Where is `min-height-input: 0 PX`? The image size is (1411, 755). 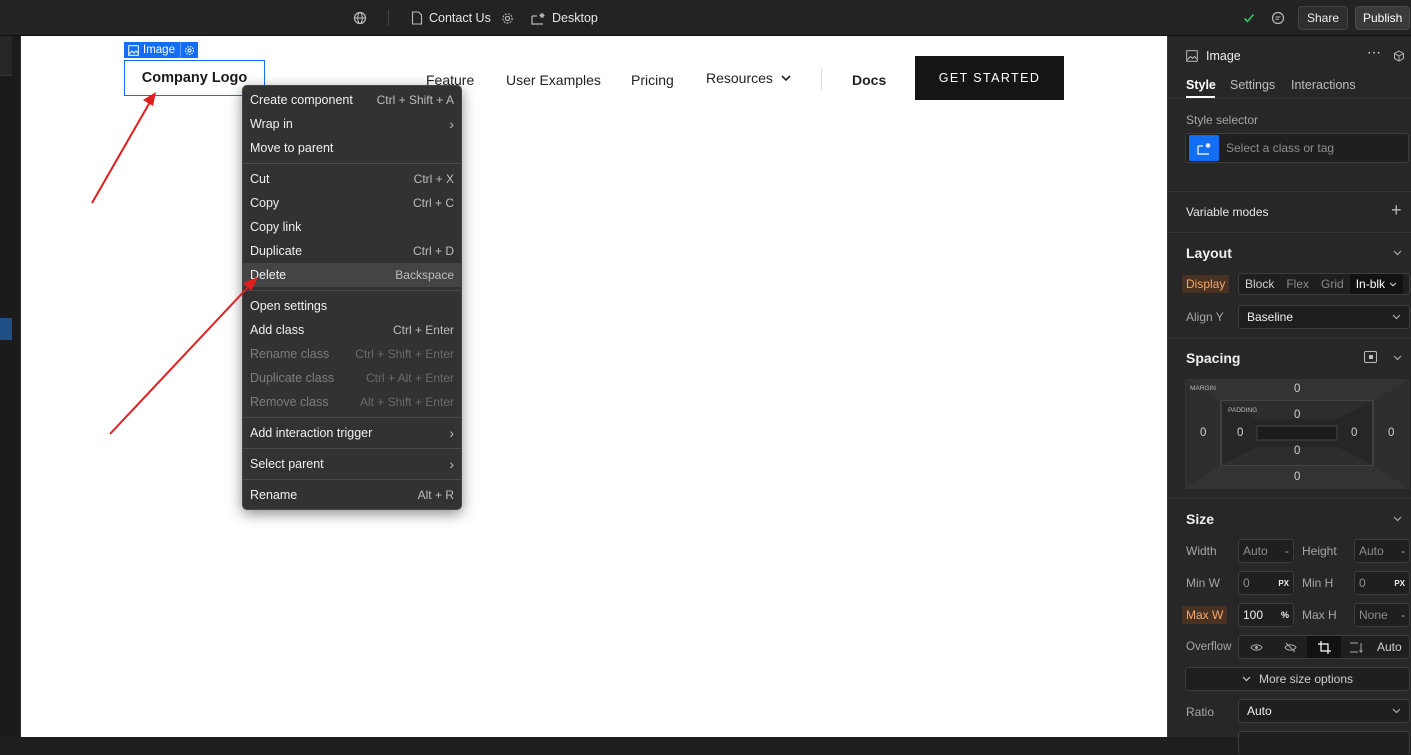
min-height-input: 0 PX is located at coordinates (1382, 583).